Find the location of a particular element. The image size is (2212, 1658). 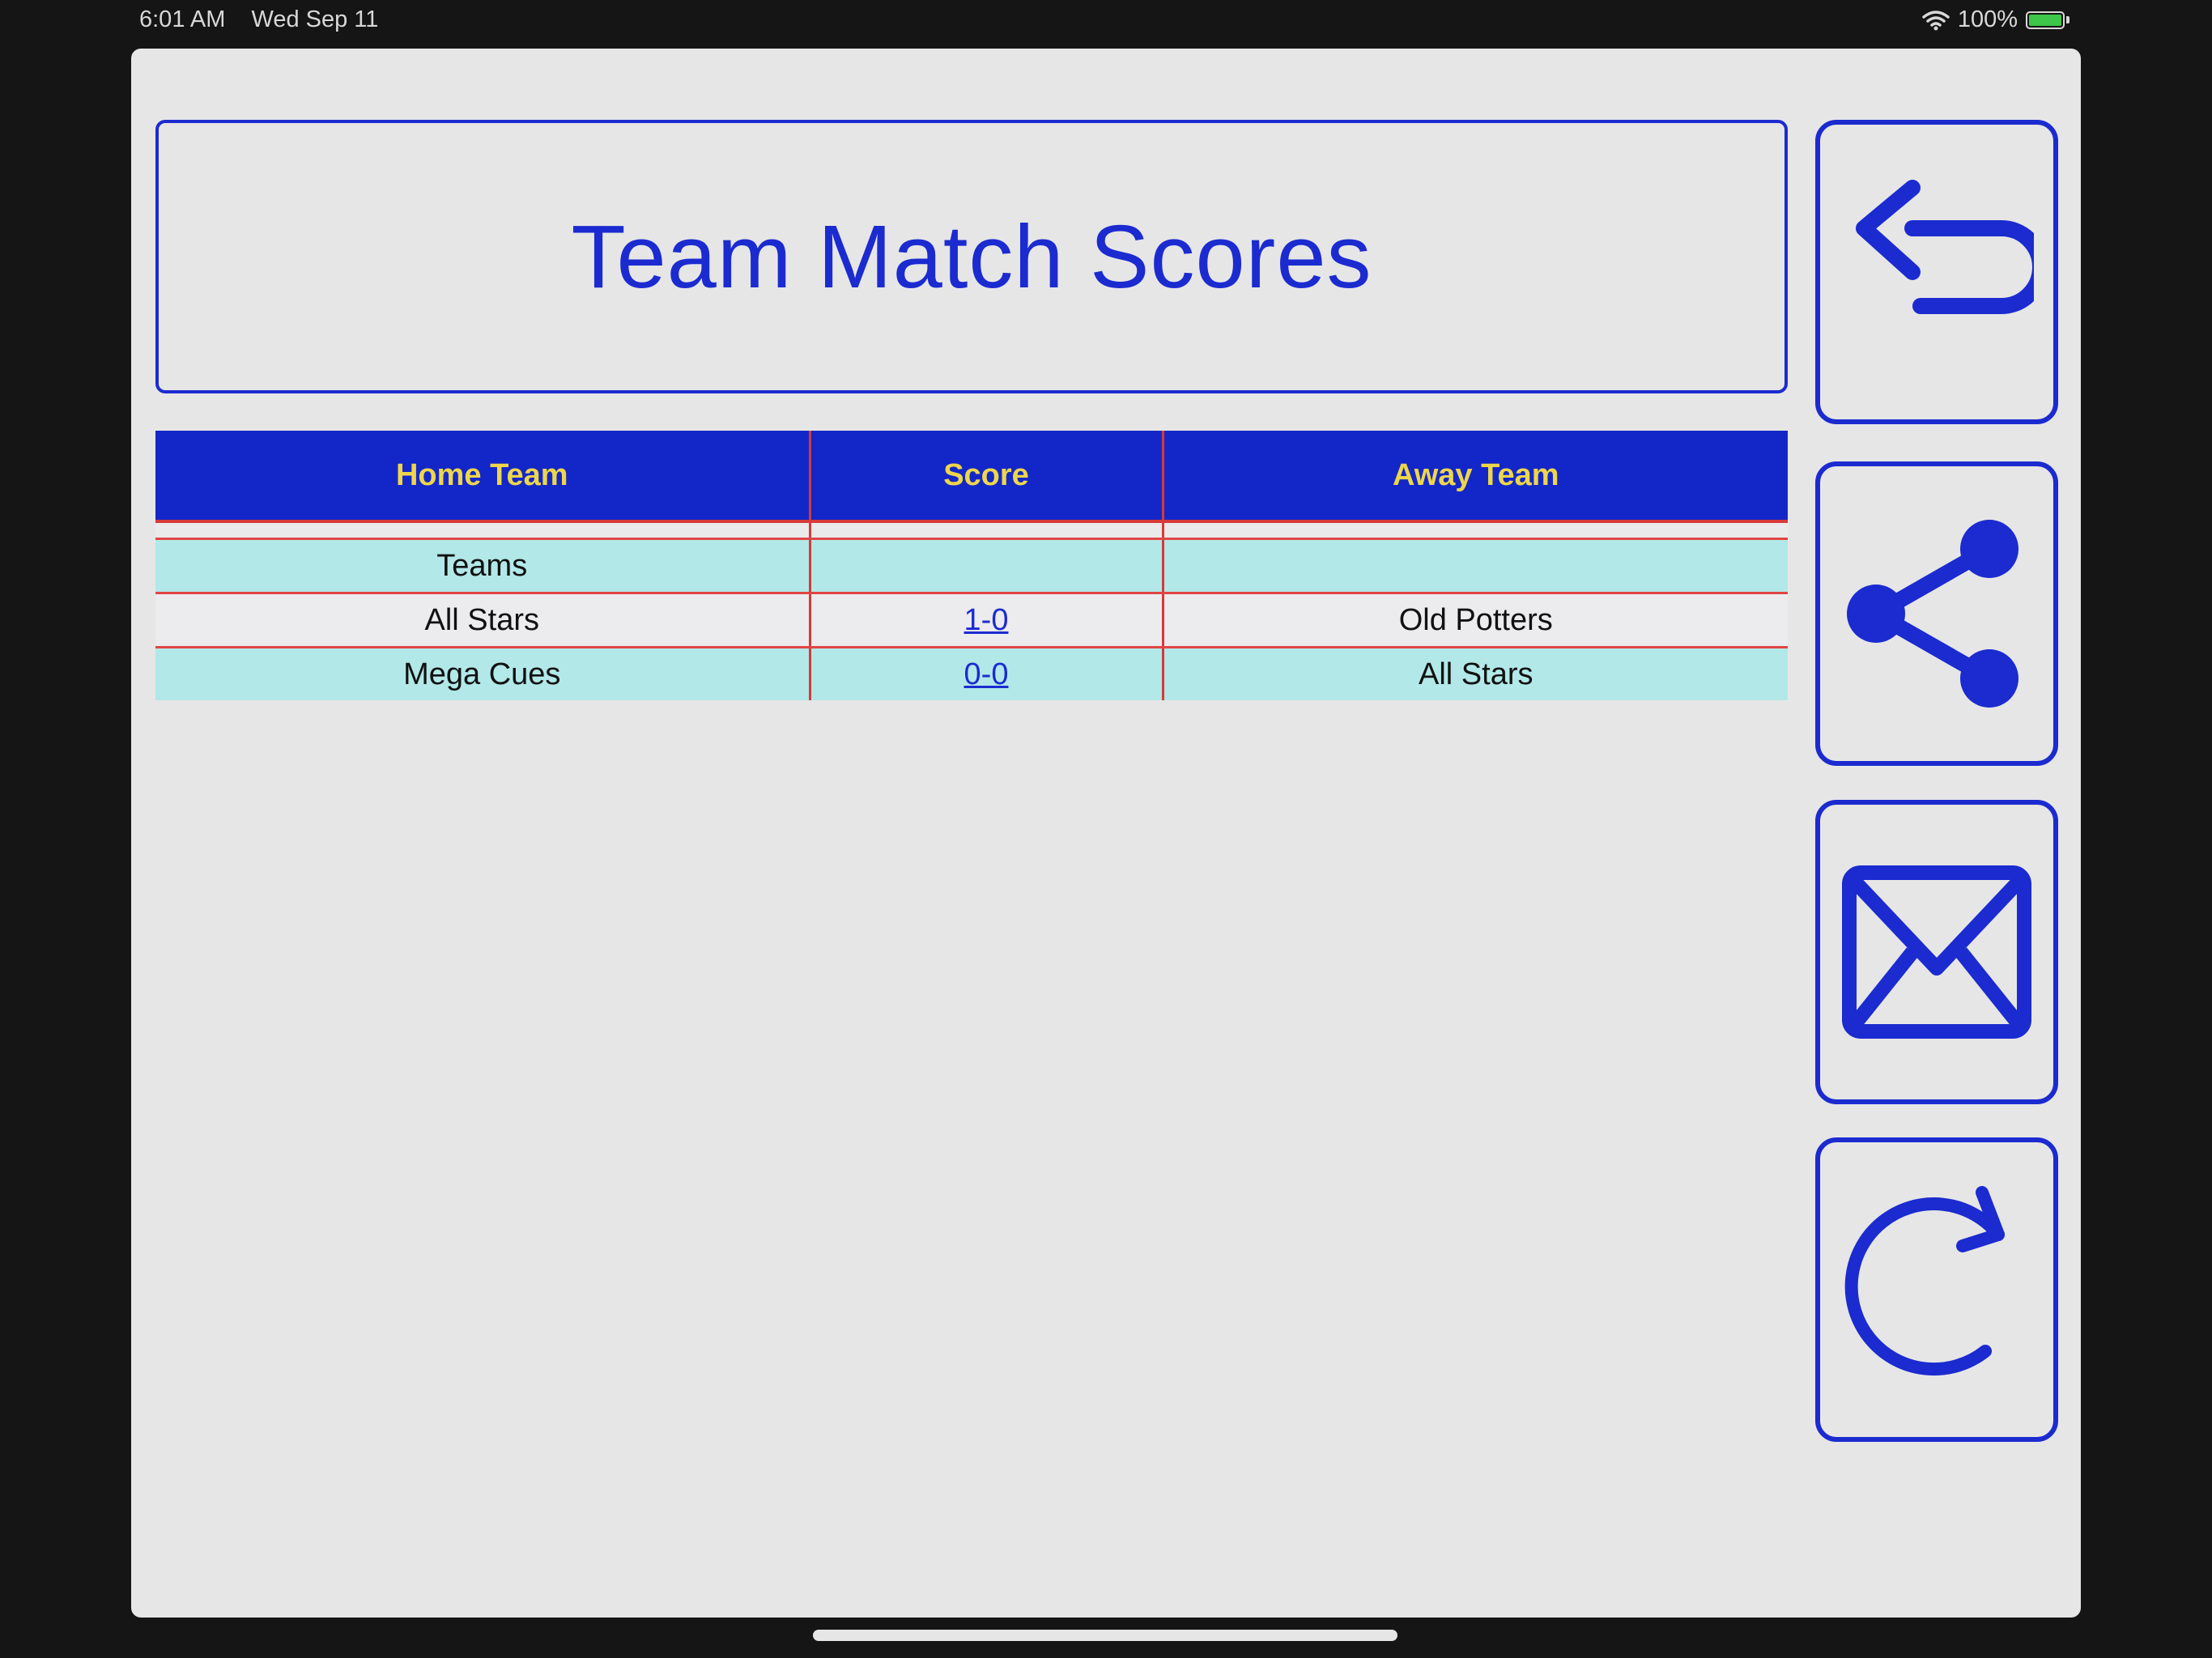

mail-icon is located at coordinates (1937, 952).